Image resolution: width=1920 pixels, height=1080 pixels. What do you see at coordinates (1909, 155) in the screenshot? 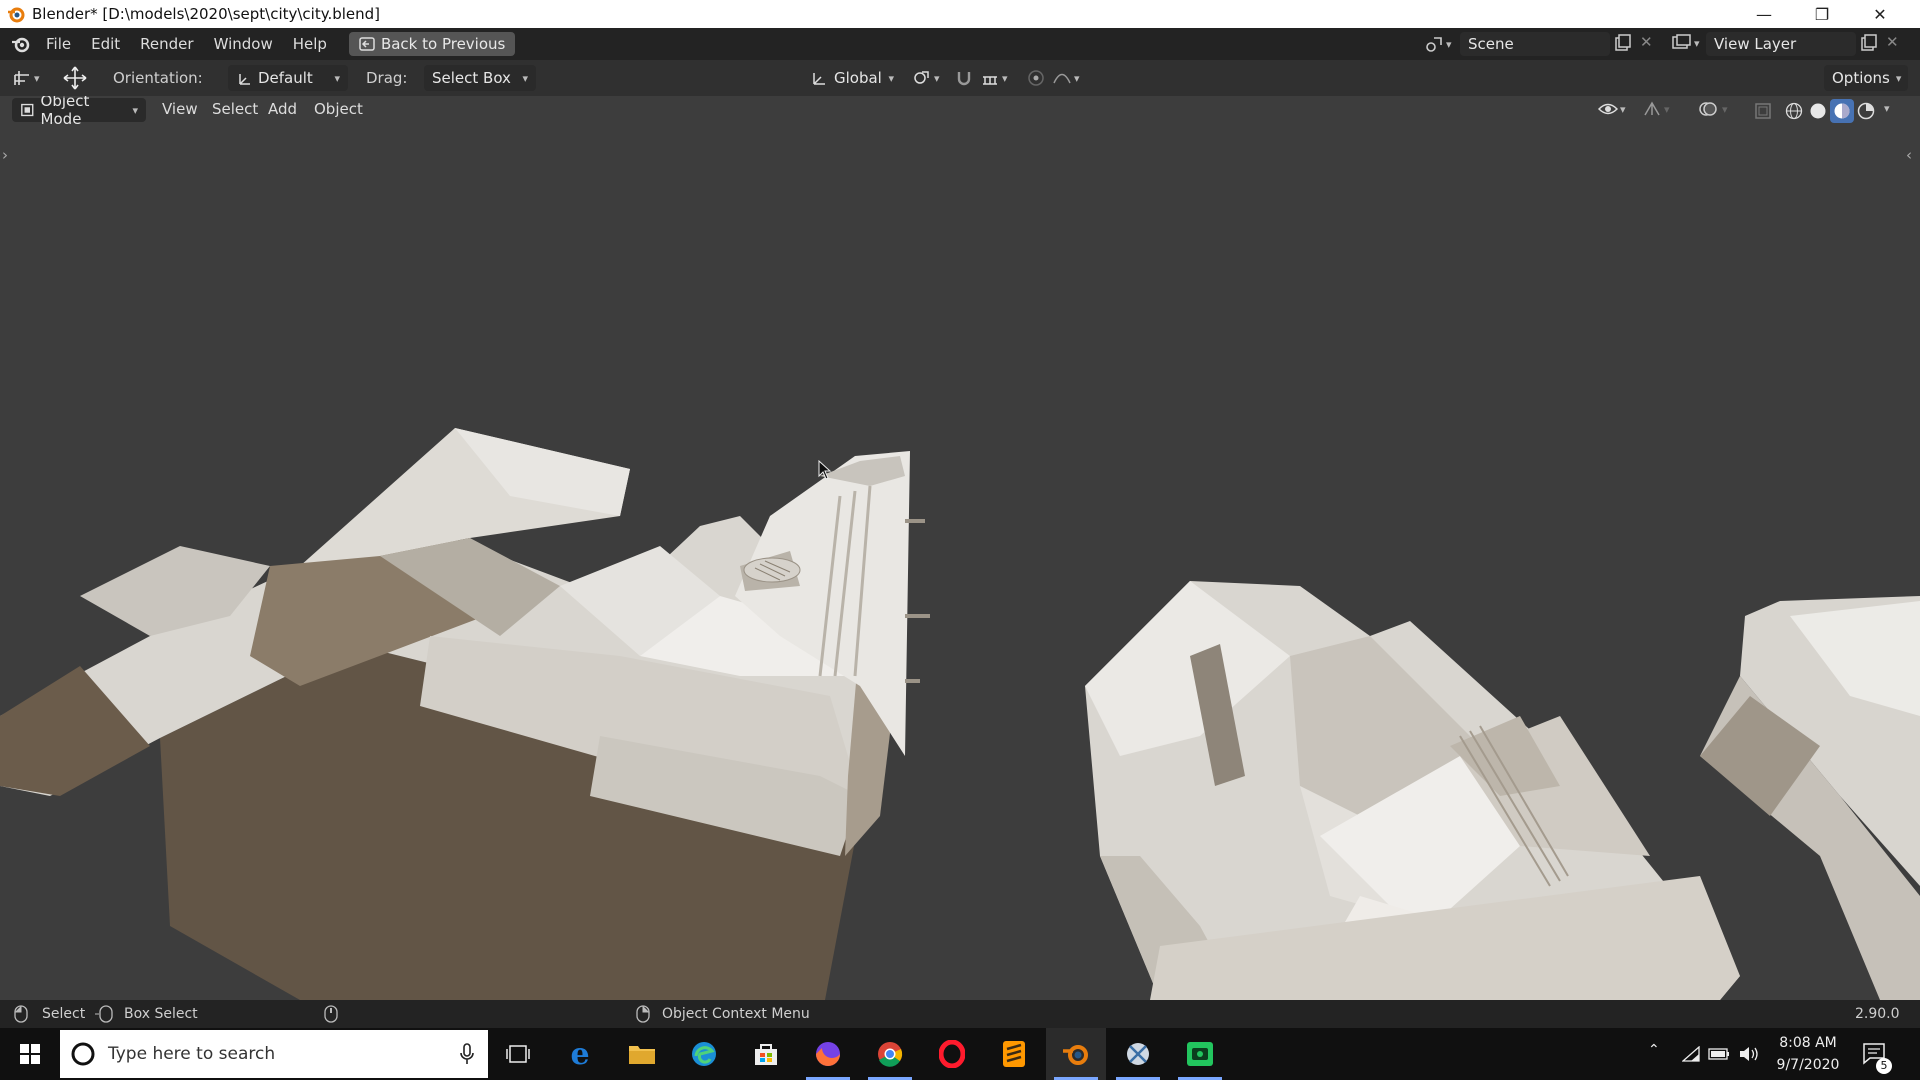
I see `sidebar-expand-icon: ‹` at bounding box center [1909, 155].